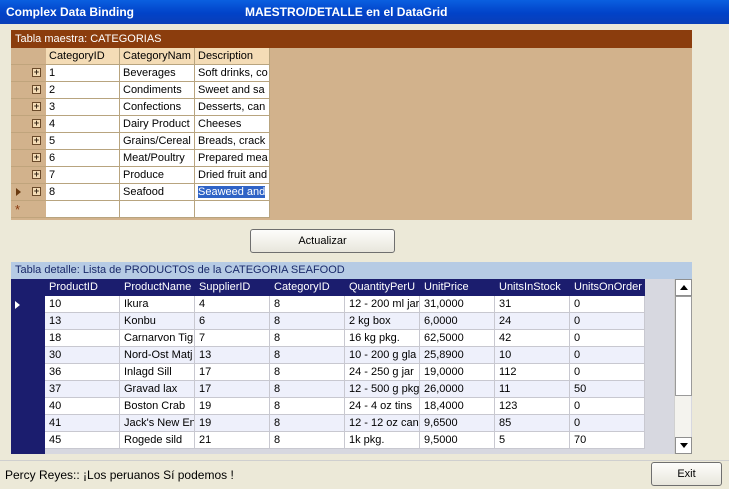  What do you see at coordinates (382, 440) in the screenshot?
I see `detail-cell-quantityperunit: 1k pkg.` at bounding box center [382, 440].